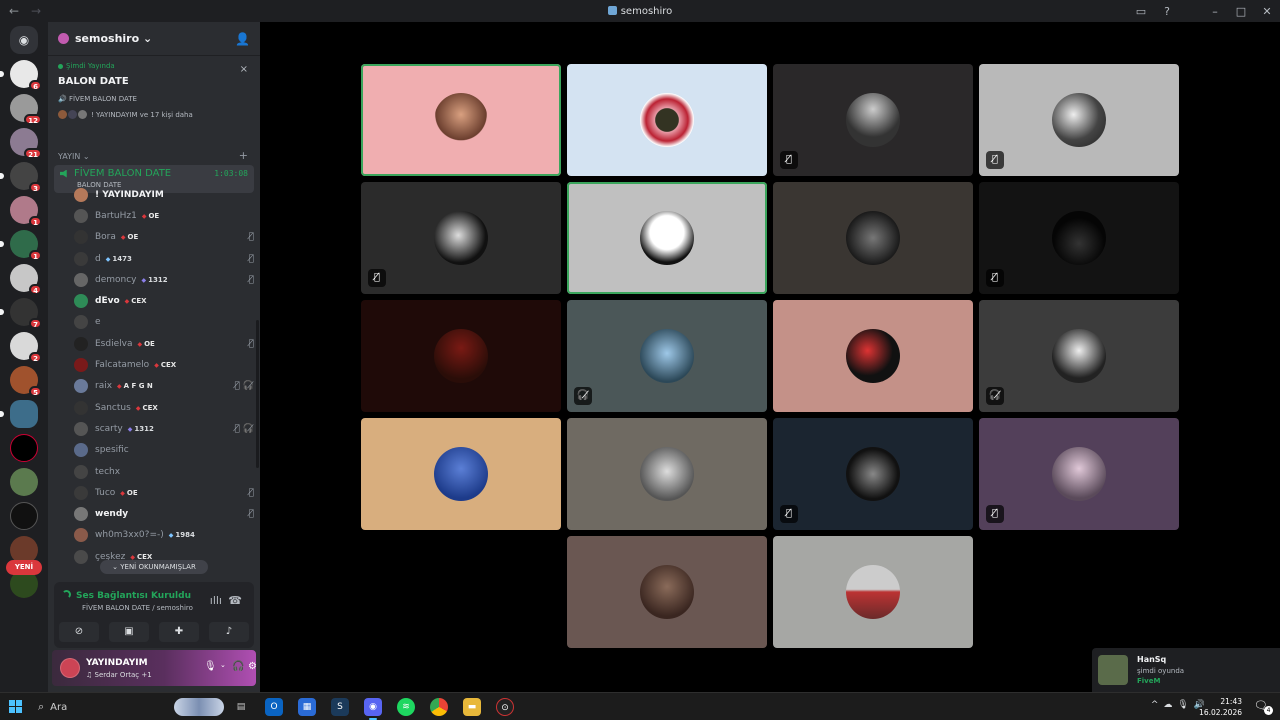  Describe the element at coordinates (117, 663) in the screenshot. I see `user-name: YAYINDAYIM` at that location.